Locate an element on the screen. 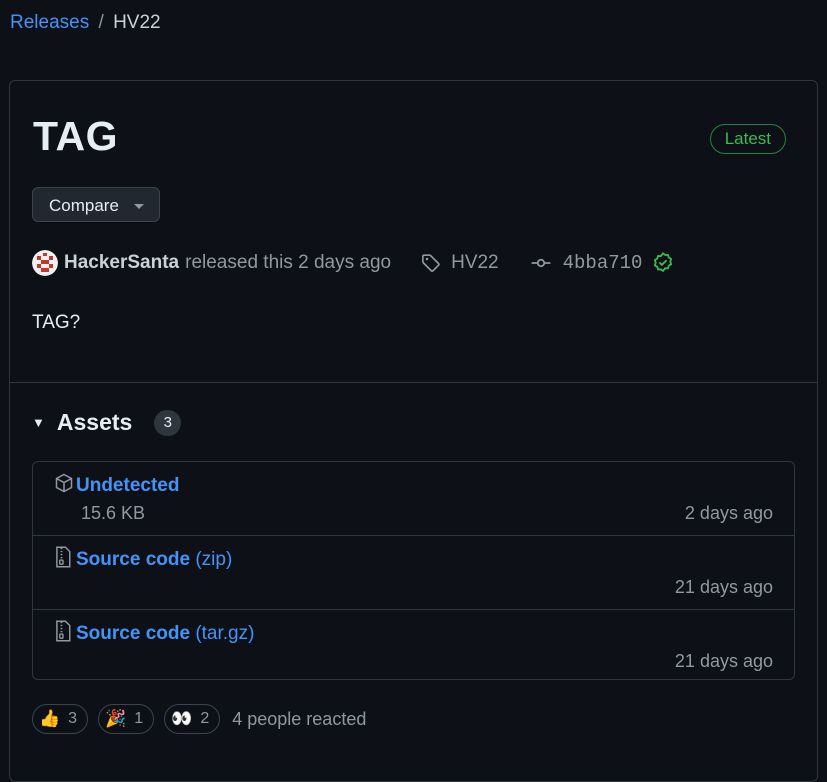 The width and height of the screenshot is (827, 782). reactions-bar: 👍 3 🎉 1 👀 2 4 people reacted is located at coordinates (199, 719).